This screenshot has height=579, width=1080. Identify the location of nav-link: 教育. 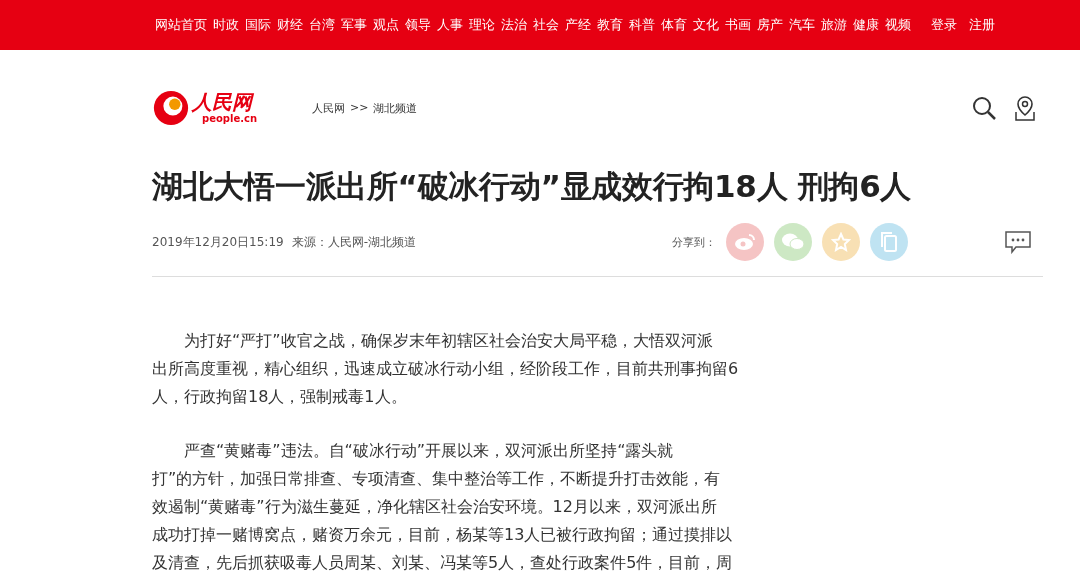
(610, 25).